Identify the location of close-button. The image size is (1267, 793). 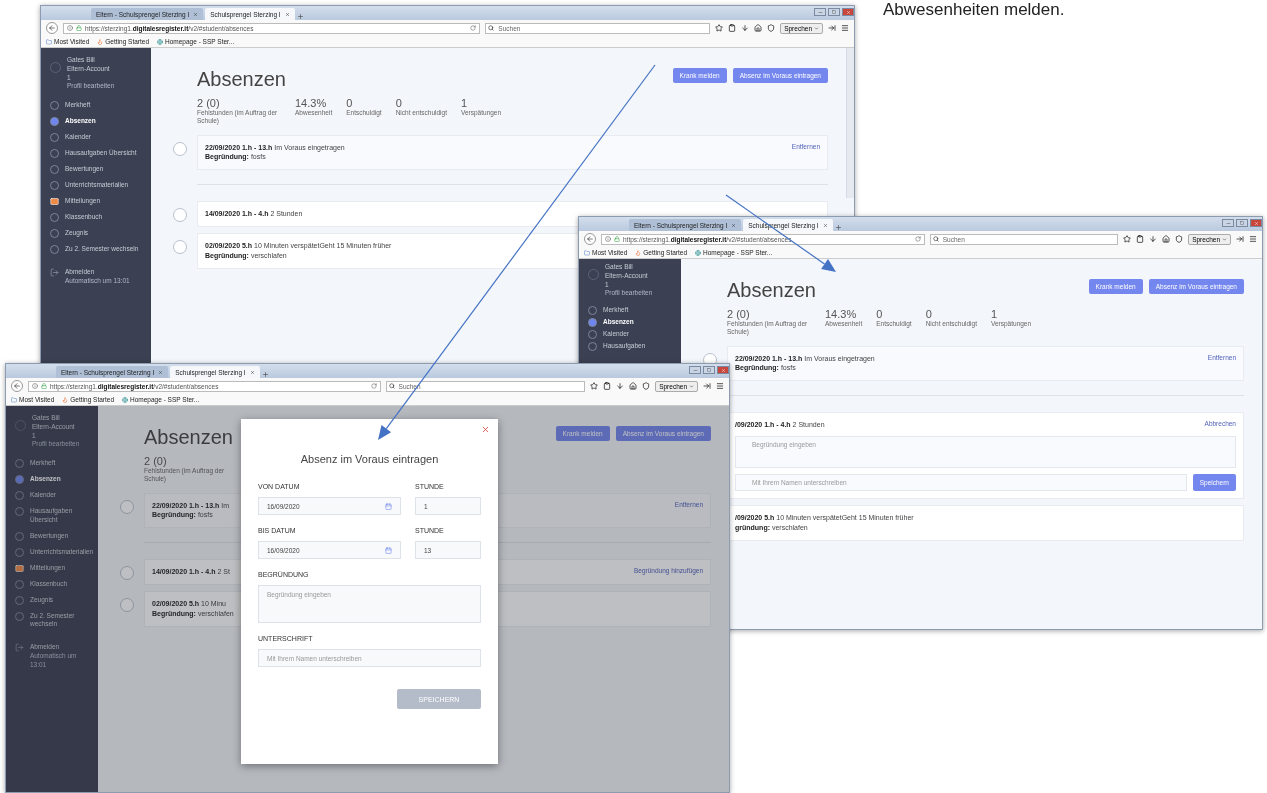
(485, 429).